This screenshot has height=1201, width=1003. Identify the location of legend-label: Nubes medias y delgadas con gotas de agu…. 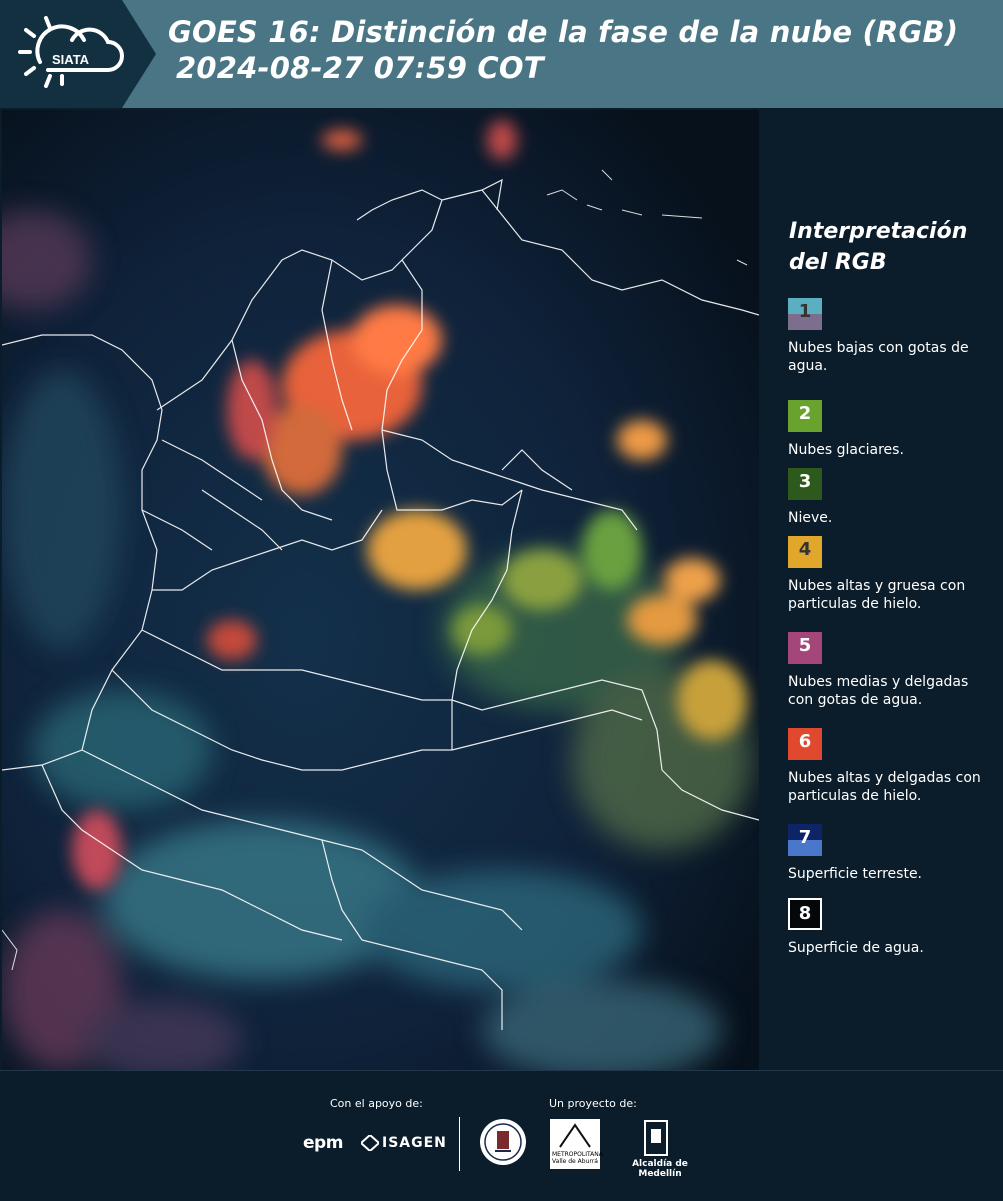
(878, 691).